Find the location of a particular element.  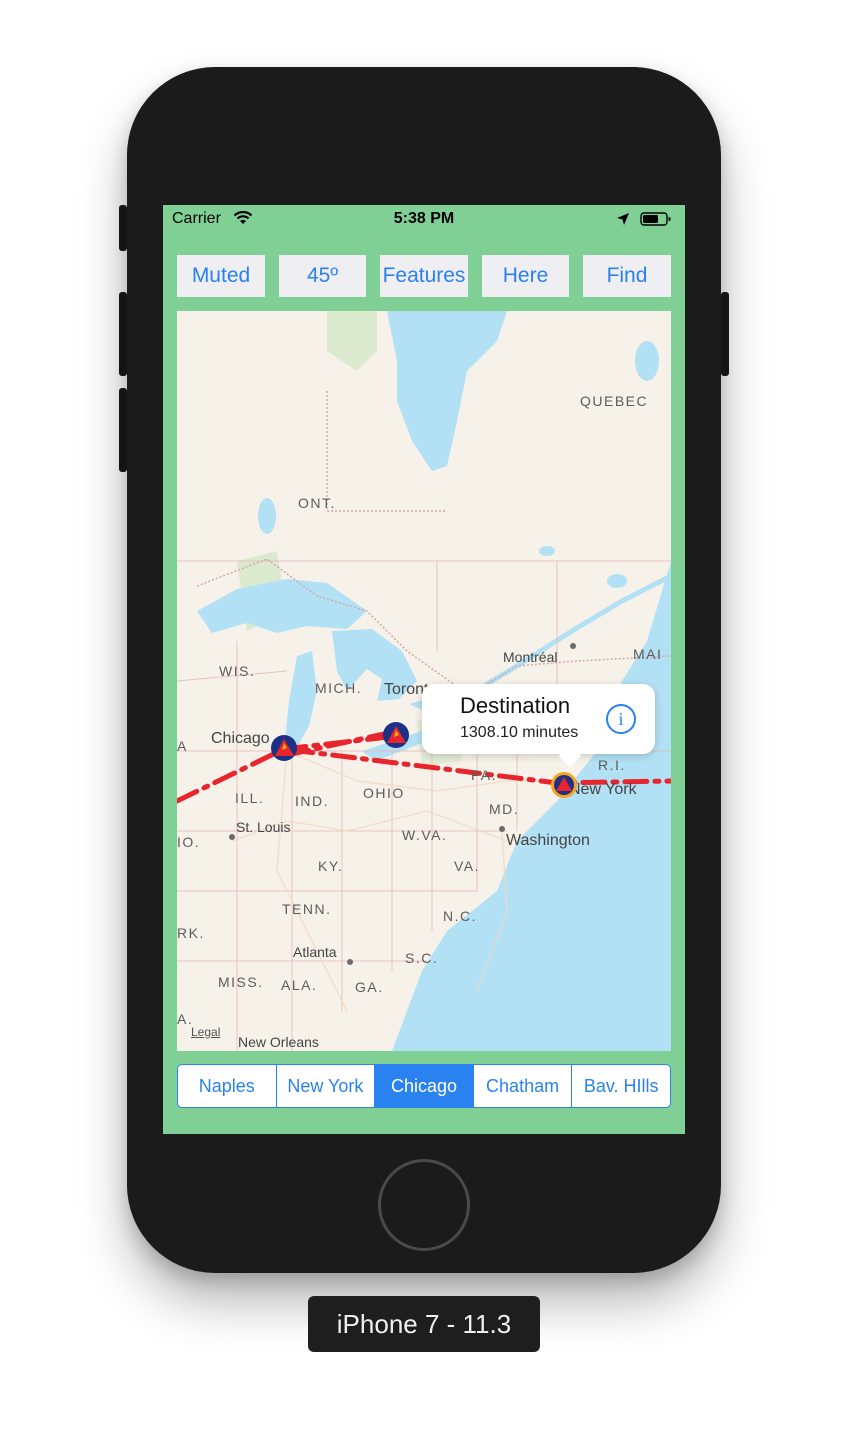

map-pin-toronto is located at coordinates (396, 735).